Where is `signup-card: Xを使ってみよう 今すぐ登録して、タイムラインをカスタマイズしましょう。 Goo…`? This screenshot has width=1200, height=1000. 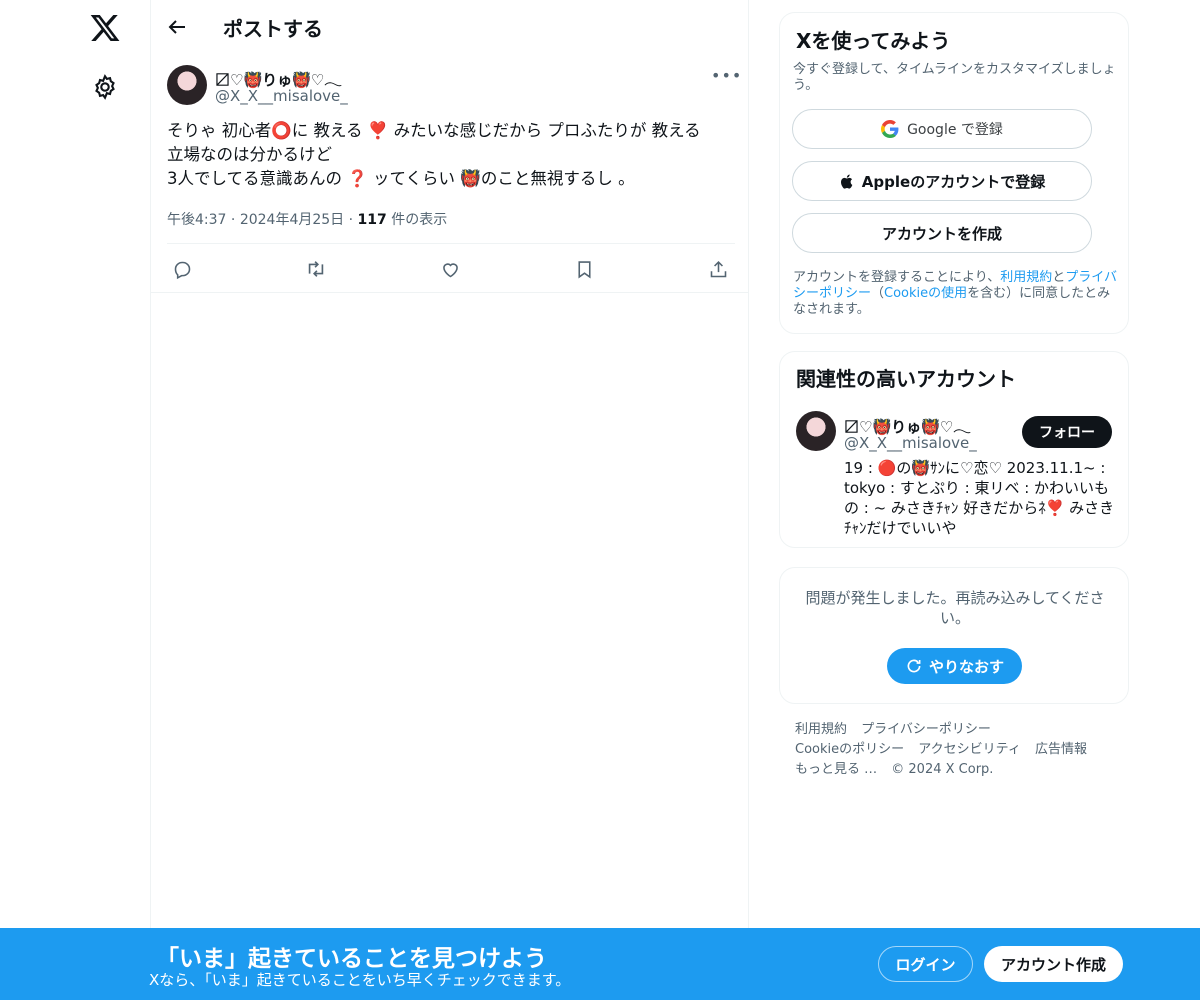 signup-card: Xを使ってみよう 今すぐ登録して、タイムラインをカスタマイズしましょう。 Goo… is located at coordinates (954, 173).